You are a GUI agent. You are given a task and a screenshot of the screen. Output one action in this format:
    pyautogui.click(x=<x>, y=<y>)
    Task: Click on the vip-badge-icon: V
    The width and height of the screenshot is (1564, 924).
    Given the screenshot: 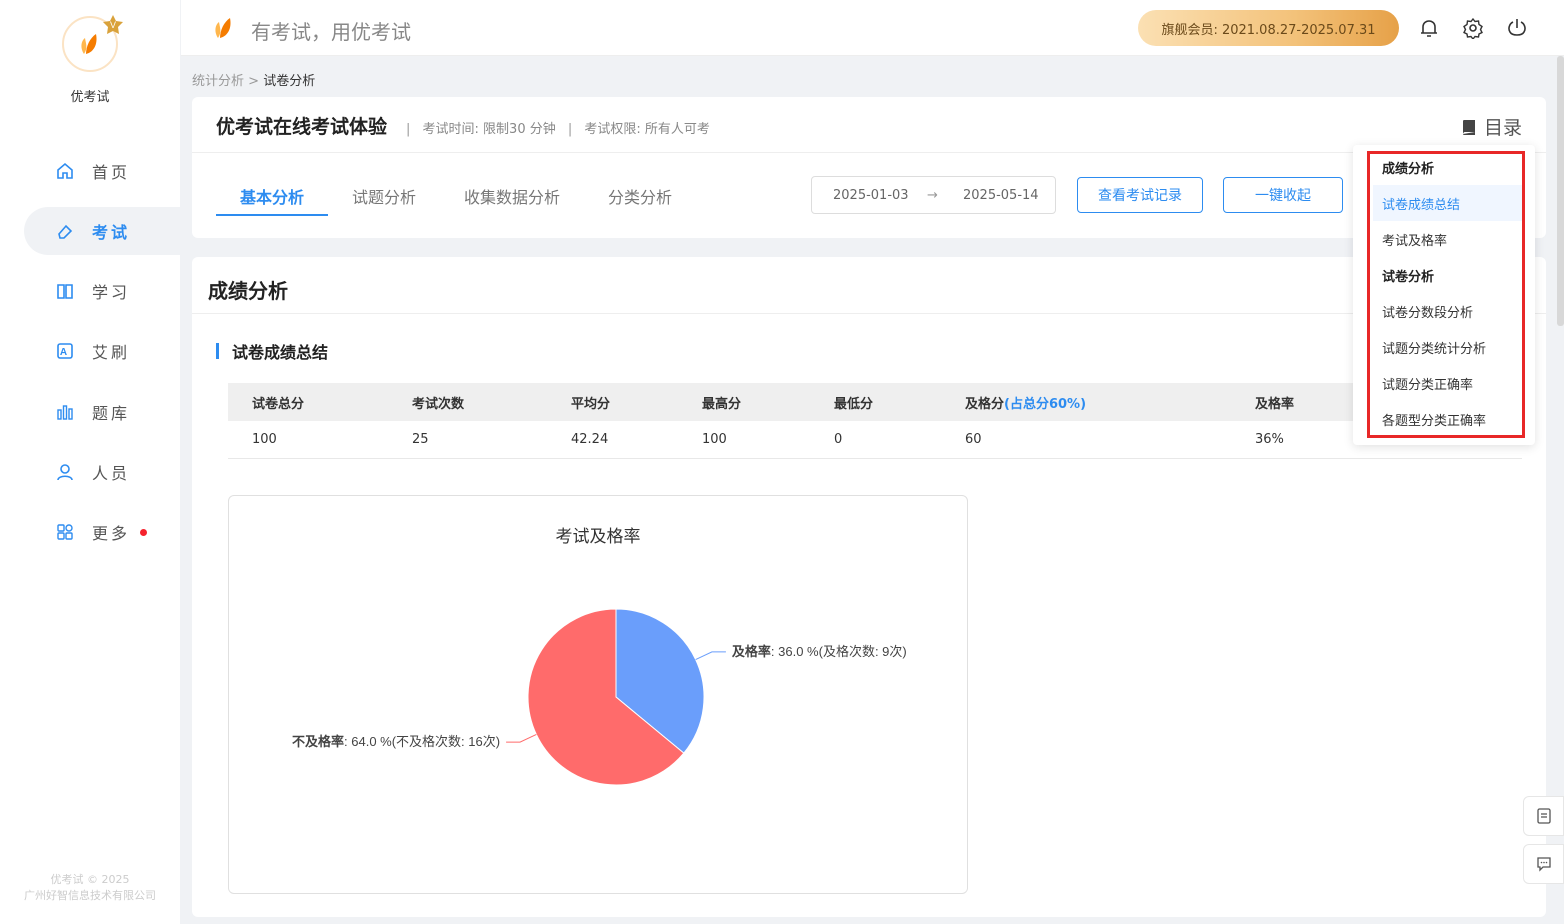 What is the action you would take?
    pyautogui.click(x=113, y=24)
    